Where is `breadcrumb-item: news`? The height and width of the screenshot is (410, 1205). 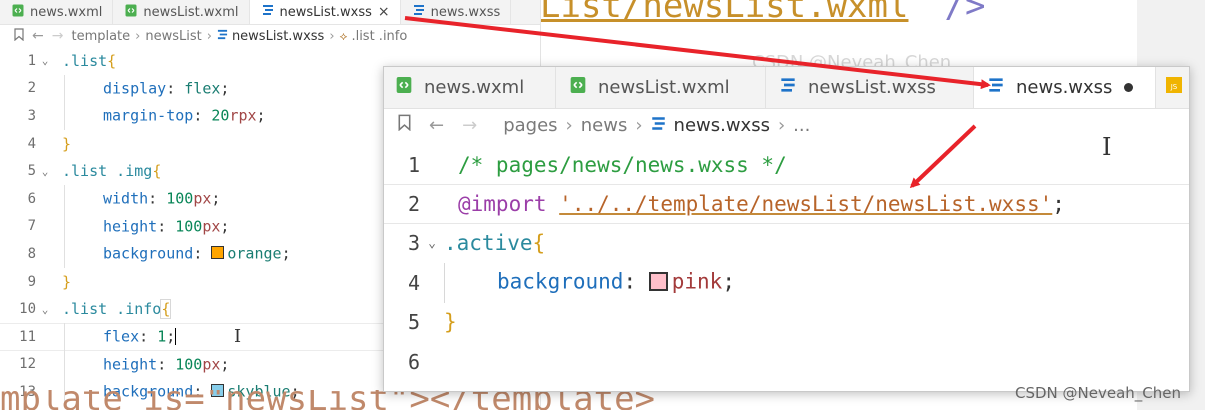
breadcrumb-item: news is located at coordinates (604, 125).